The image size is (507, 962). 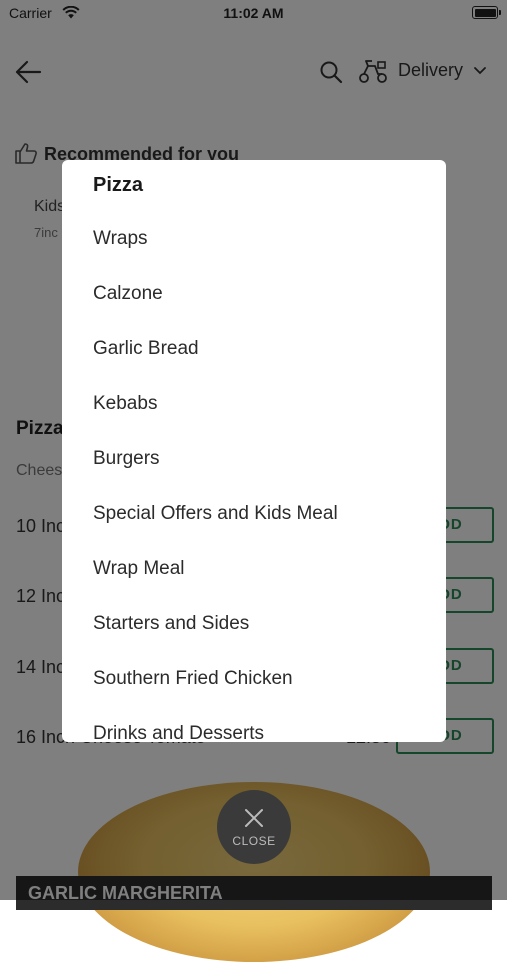 I want to click on category-item-southern-fried-chicken: Southern Fried Chicken, so click(x=193, y=679).